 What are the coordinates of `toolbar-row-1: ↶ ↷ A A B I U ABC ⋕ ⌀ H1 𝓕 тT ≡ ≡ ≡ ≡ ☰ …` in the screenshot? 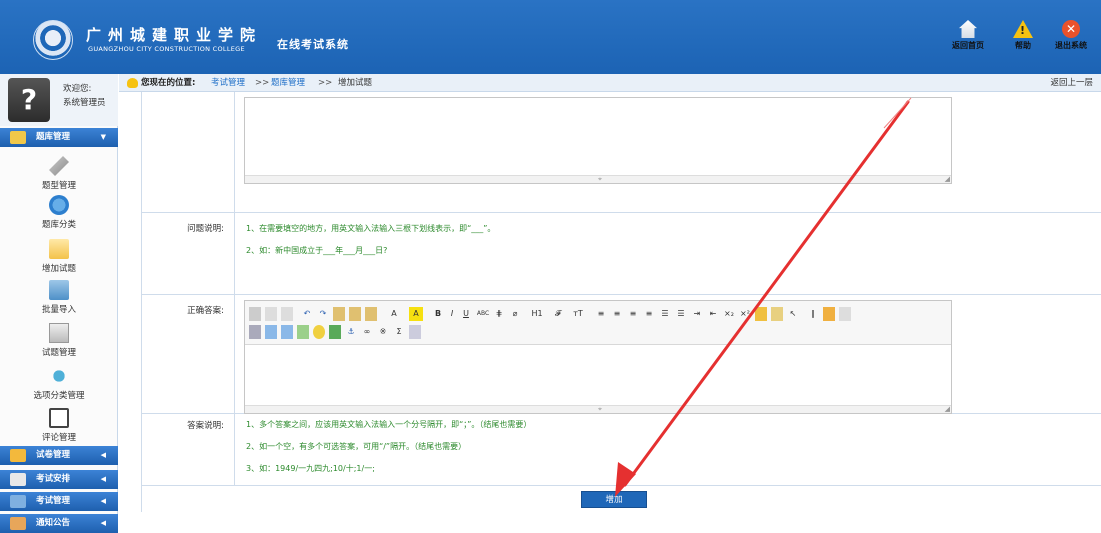 It's located at (594, 314).